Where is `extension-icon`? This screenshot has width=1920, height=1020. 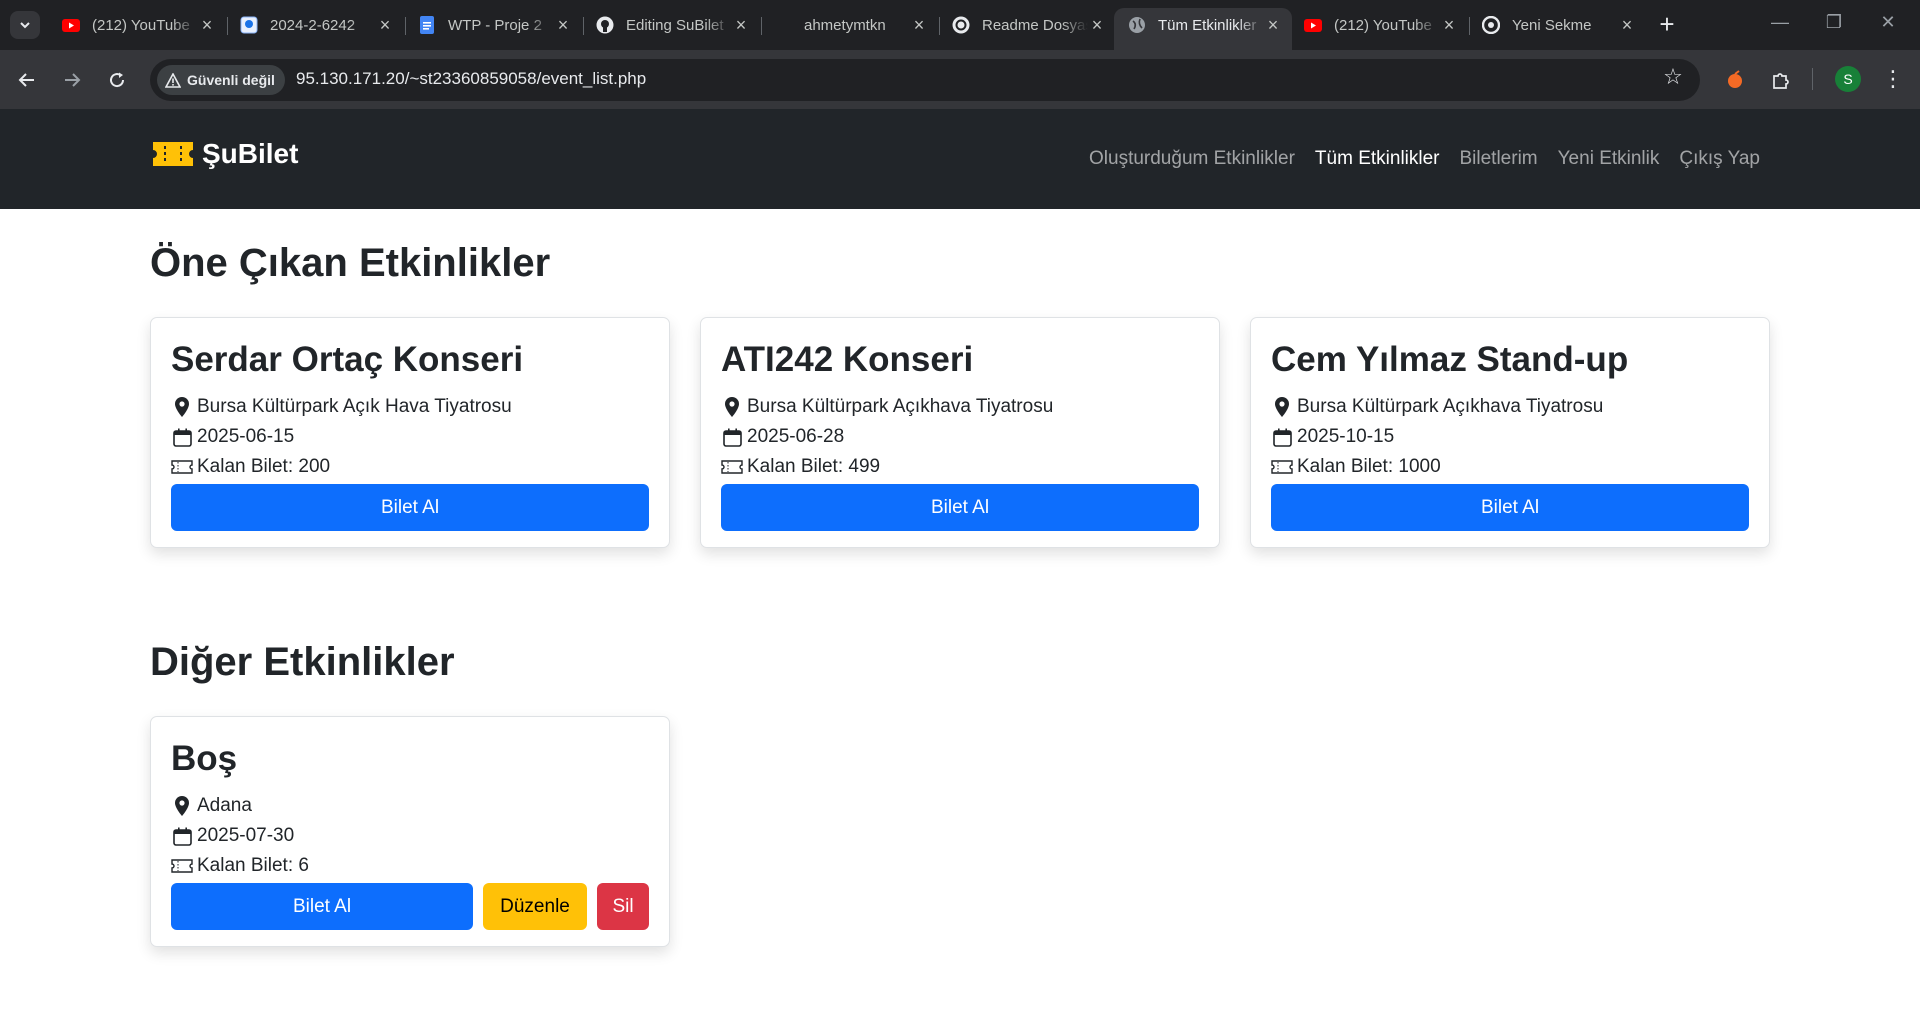 extension-icon is located at coordinates (1735, 80).